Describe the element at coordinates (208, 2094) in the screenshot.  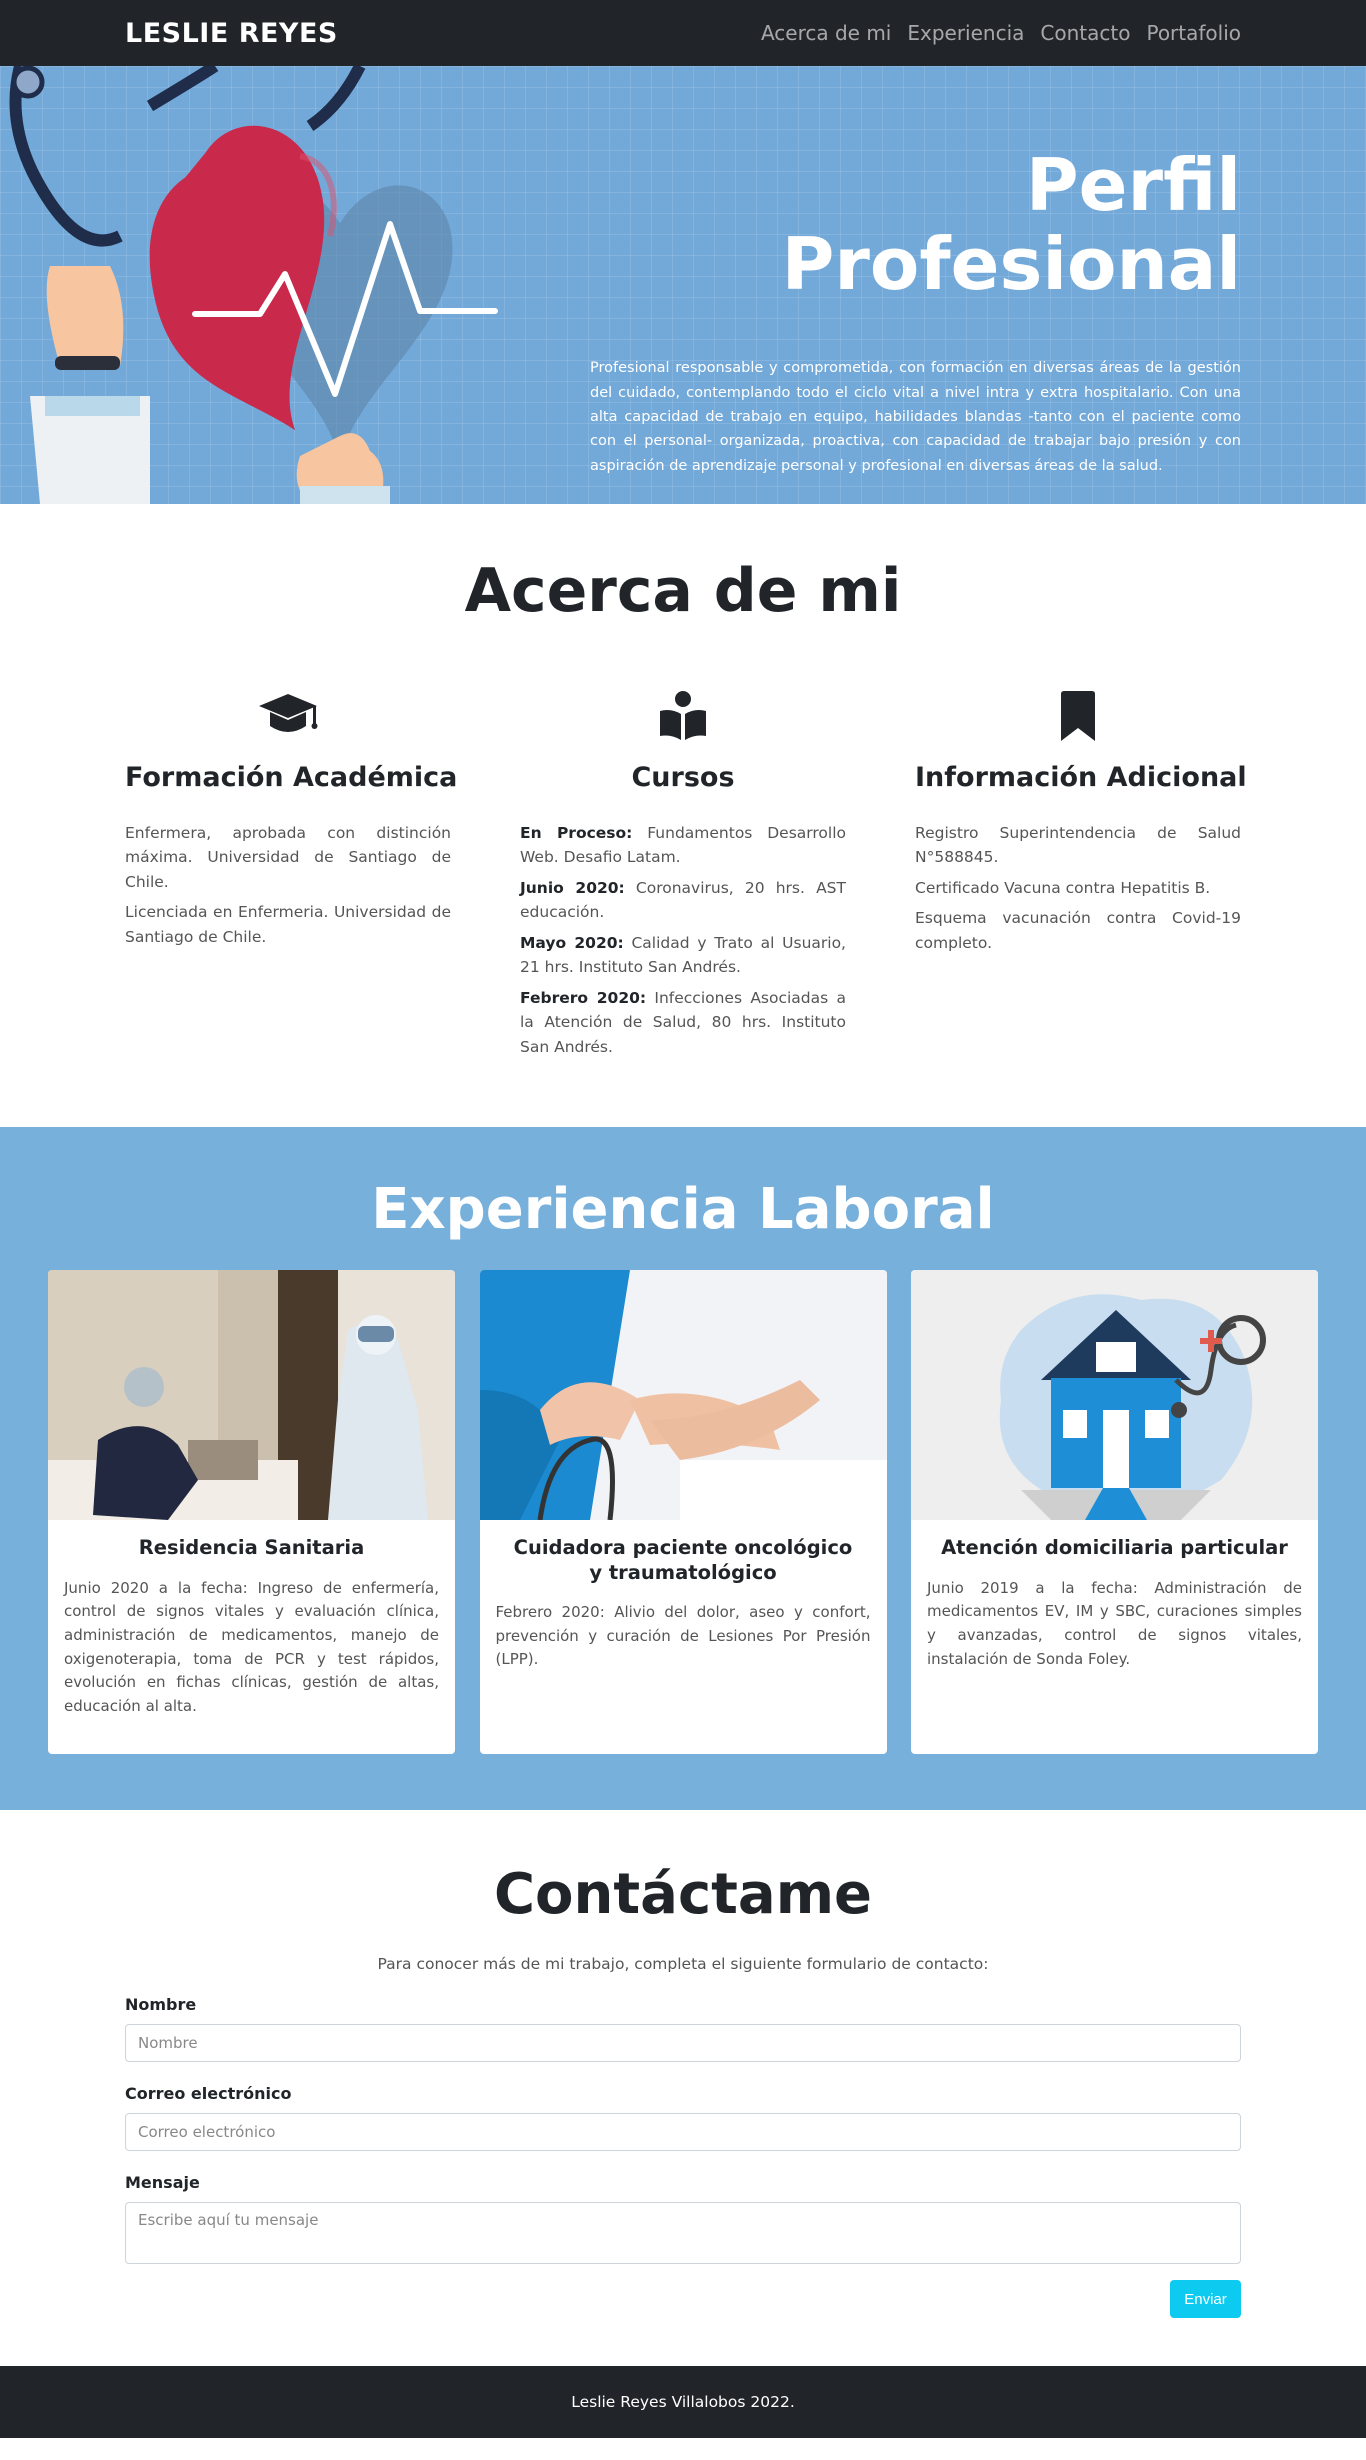
I see `email-label: Correo electrónico` at that location.